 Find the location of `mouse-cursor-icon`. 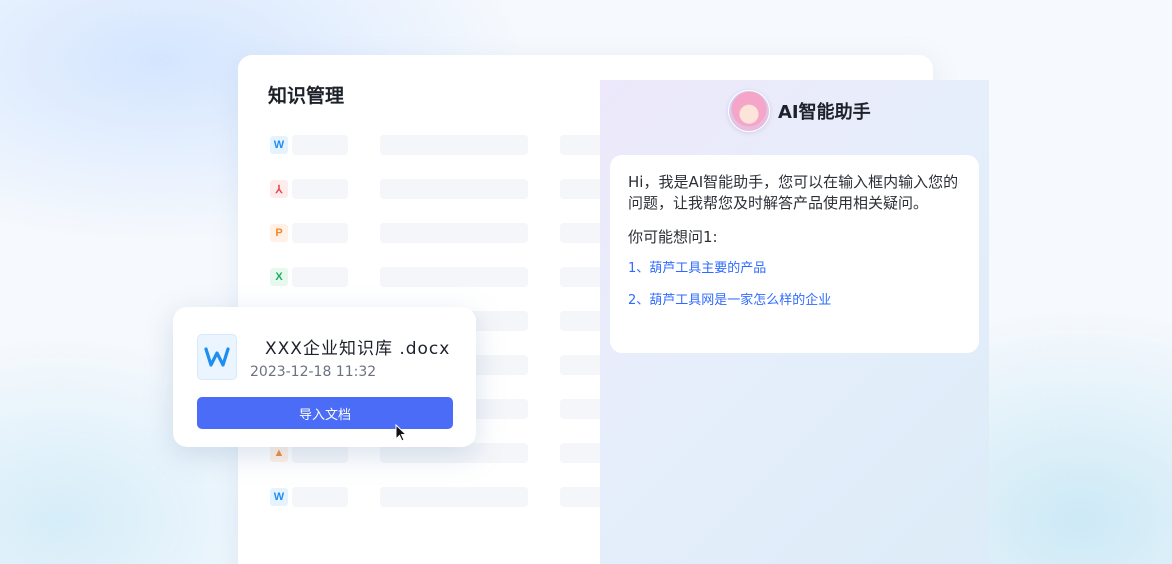

mouse-cursor-icon is located at coordinates (401, 433).